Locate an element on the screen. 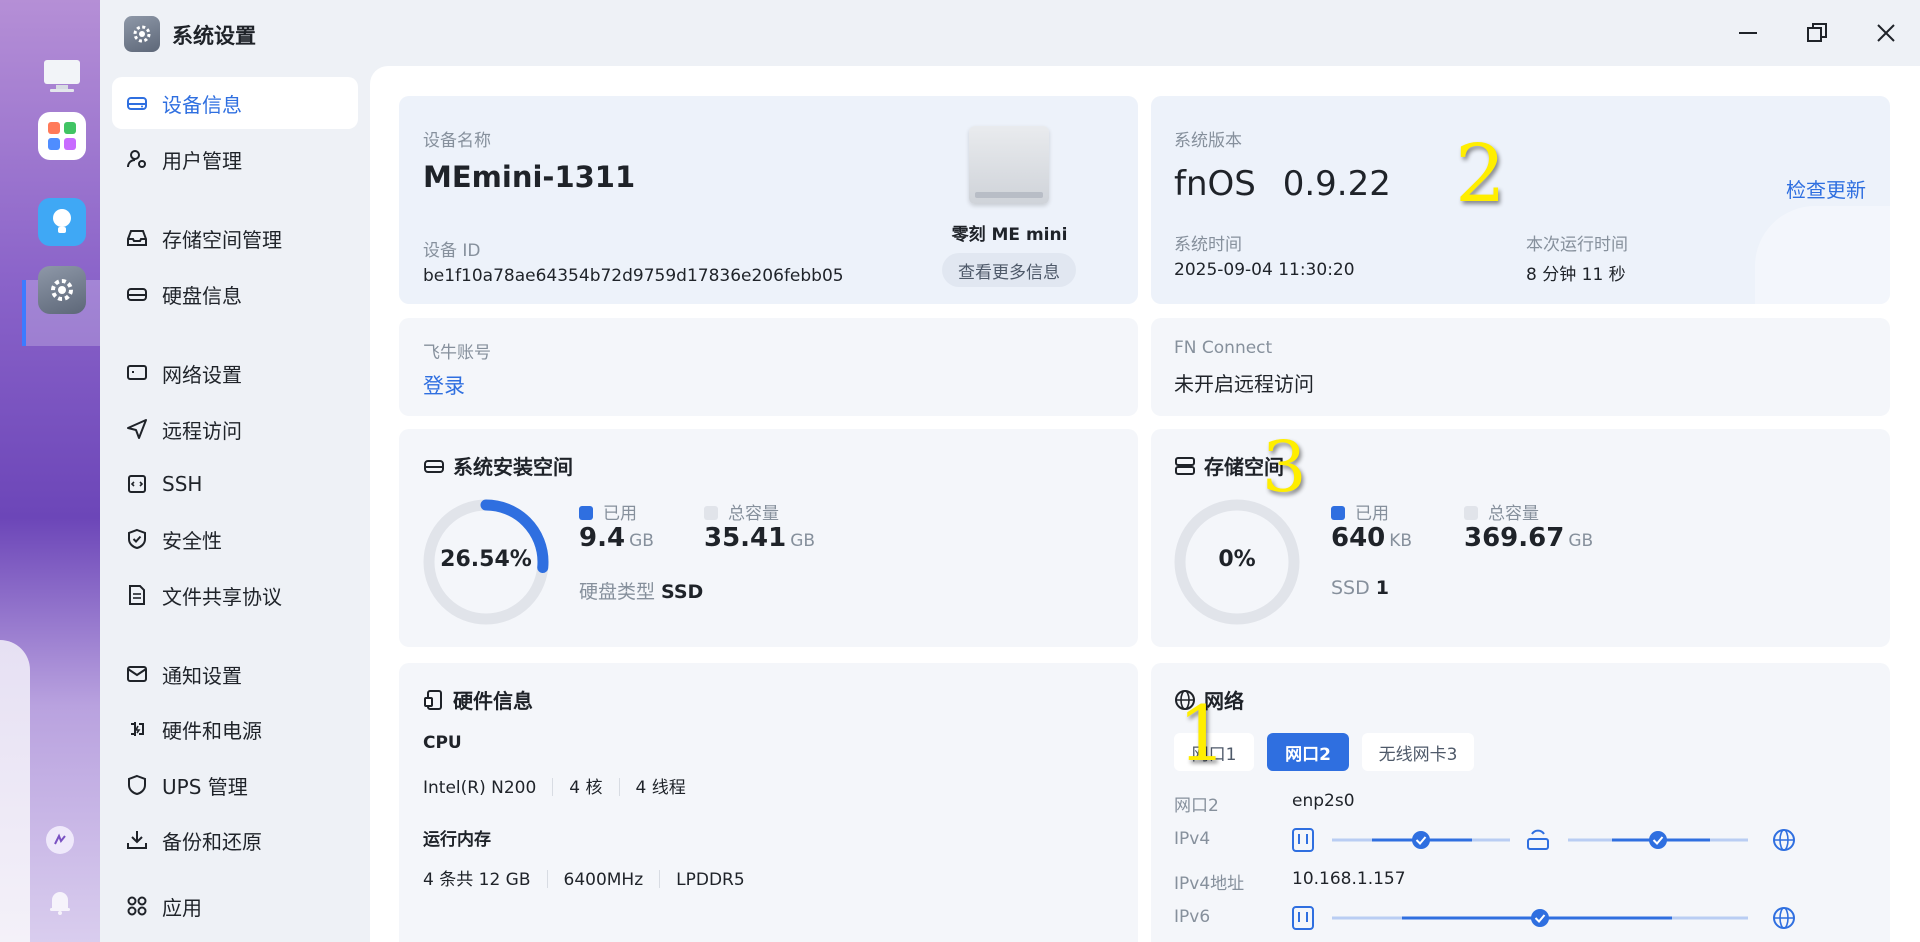 The height and width of the screenshot is (942, 1920). sidebar-item-security: 安全性 is located at coordinates (235, 539).